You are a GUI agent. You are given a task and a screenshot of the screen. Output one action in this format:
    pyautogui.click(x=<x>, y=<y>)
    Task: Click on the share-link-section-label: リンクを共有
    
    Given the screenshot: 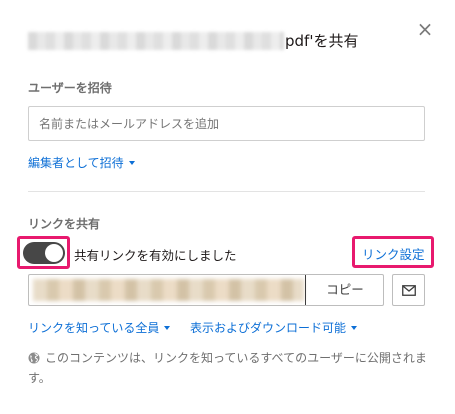 What is the action you would take?
    pyautogui.click(x=64, y=224)
    